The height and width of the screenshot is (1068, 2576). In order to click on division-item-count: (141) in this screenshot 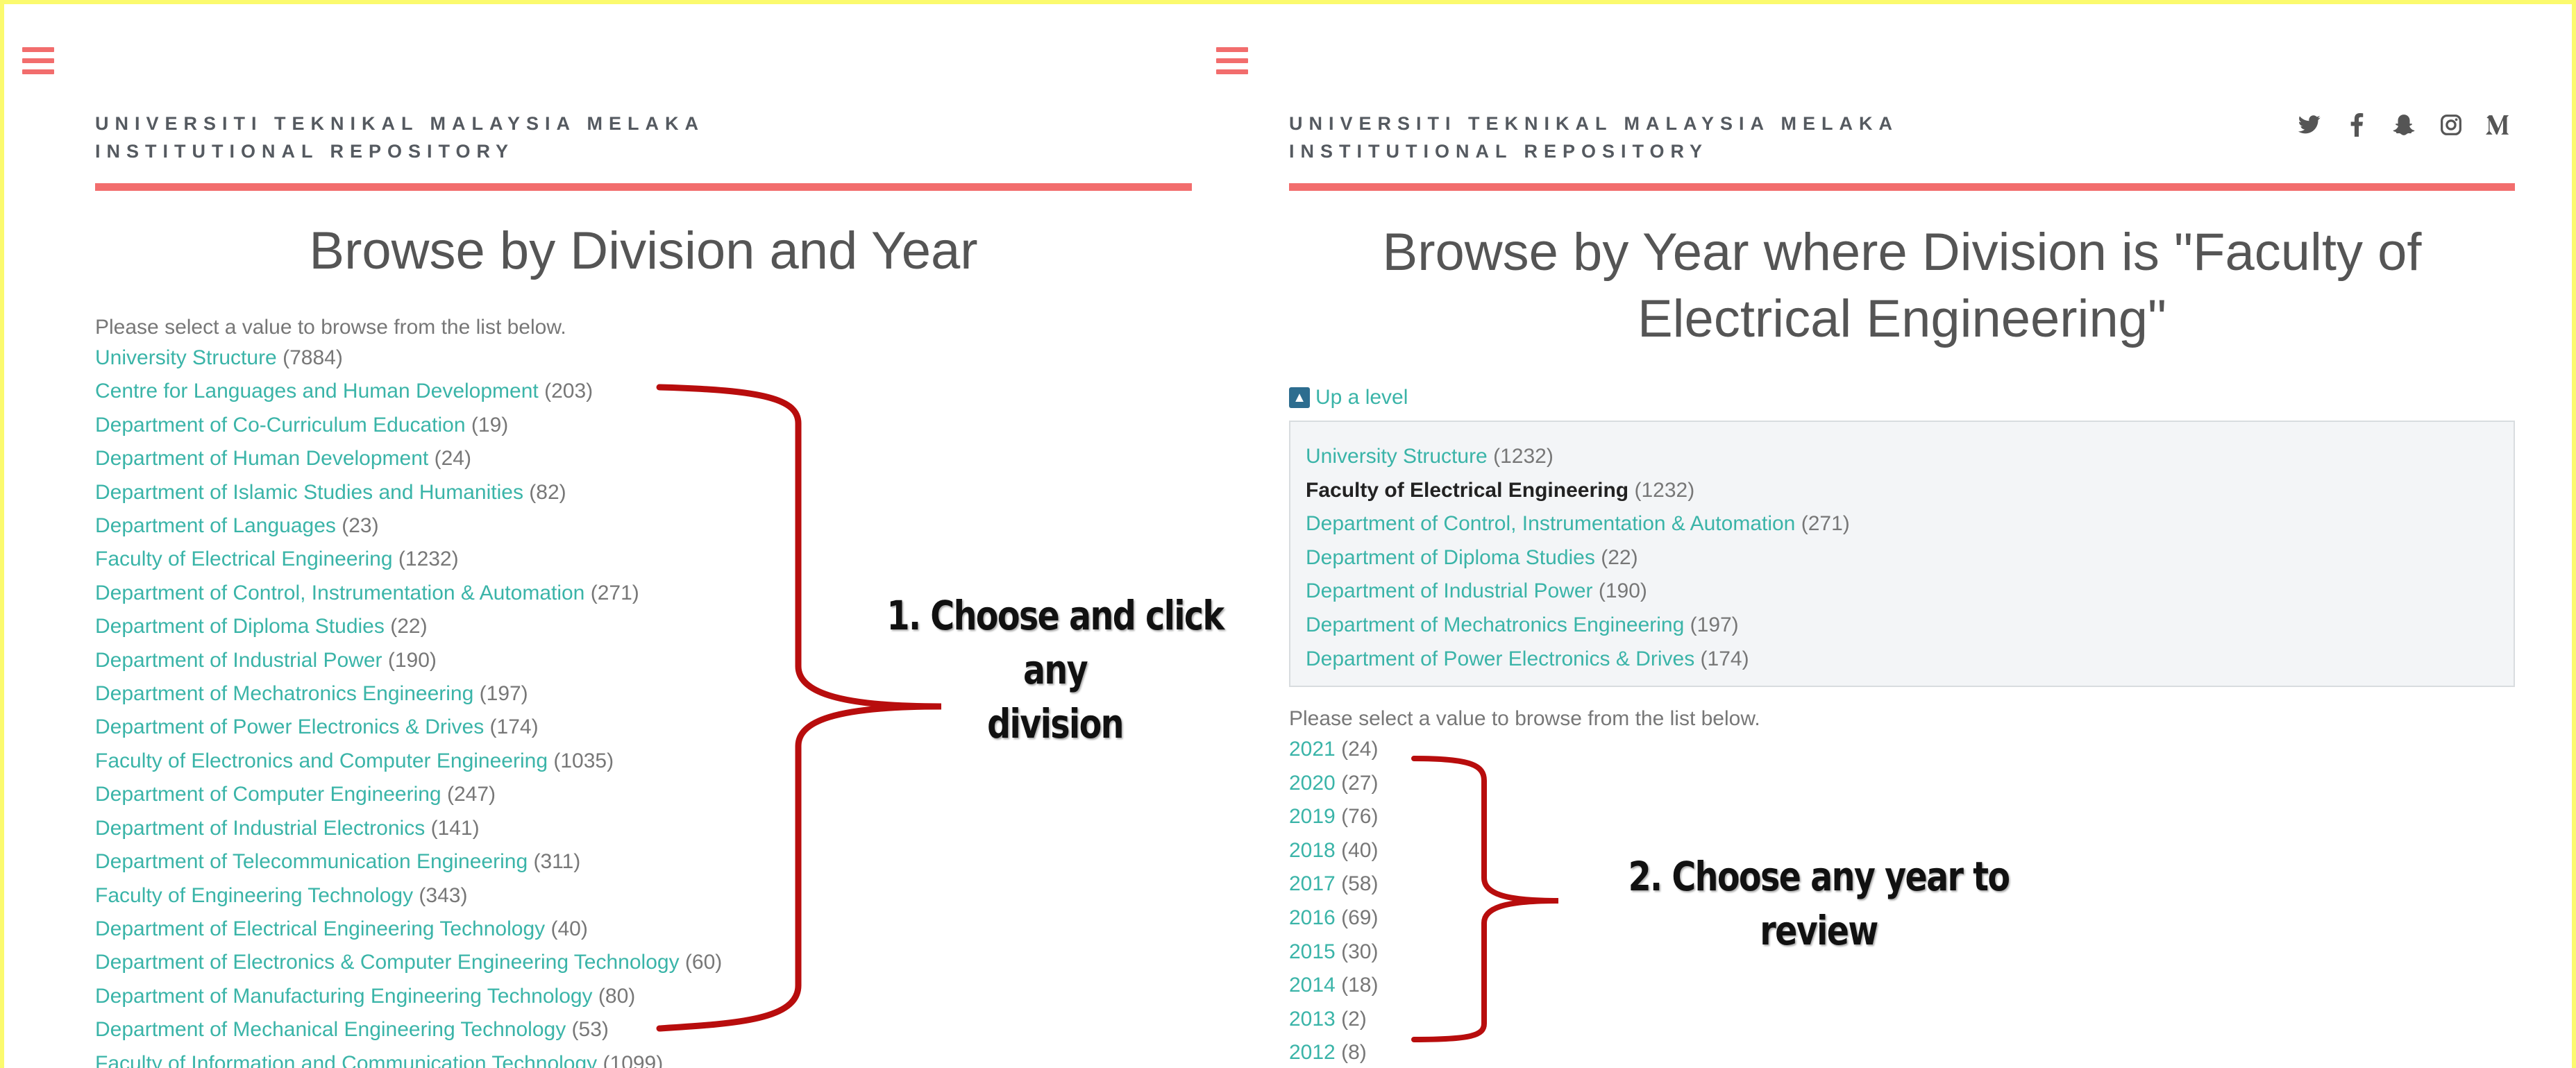, I will do `click(455, 828)`.